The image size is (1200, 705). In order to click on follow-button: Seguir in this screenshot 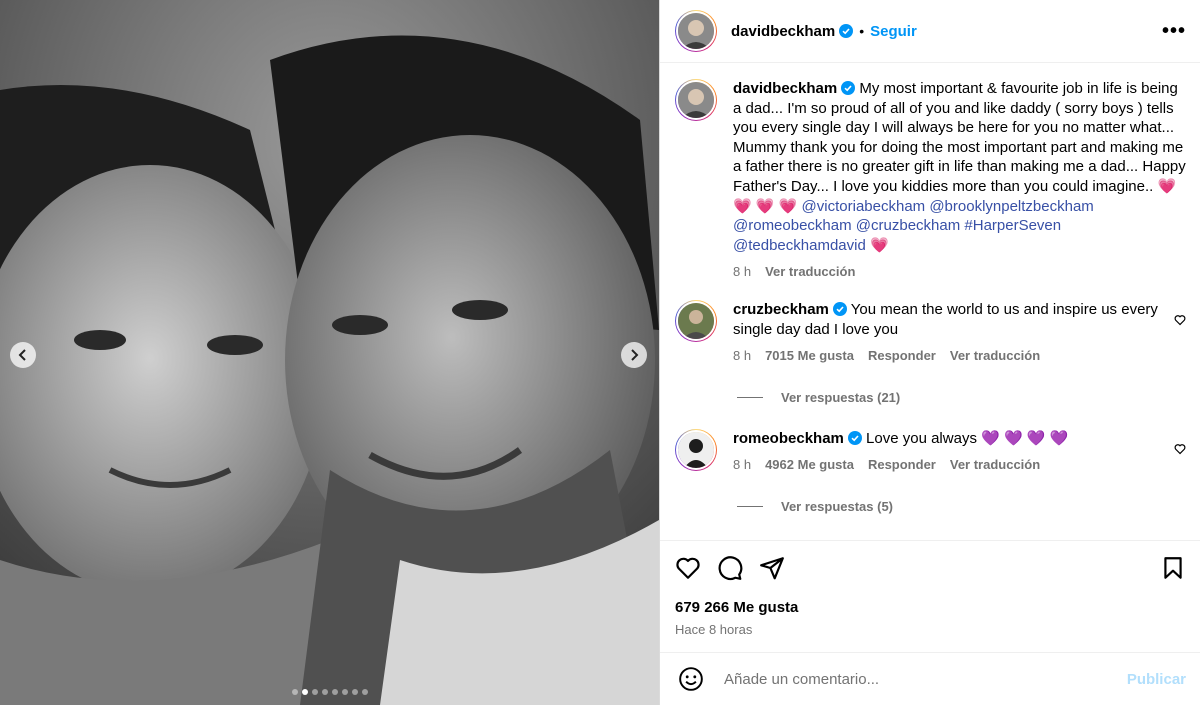, I will do `click(893, 31)`.